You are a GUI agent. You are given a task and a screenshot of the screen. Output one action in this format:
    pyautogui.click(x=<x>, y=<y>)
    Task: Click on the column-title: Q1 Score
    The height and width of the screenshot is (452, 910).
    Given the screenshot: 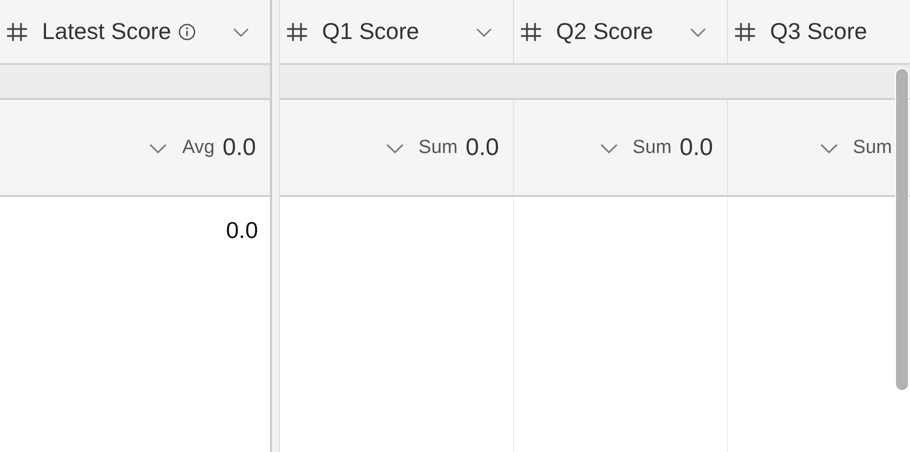 What is the action you would take?
    pyautogui.click(x=371, y=31)
    